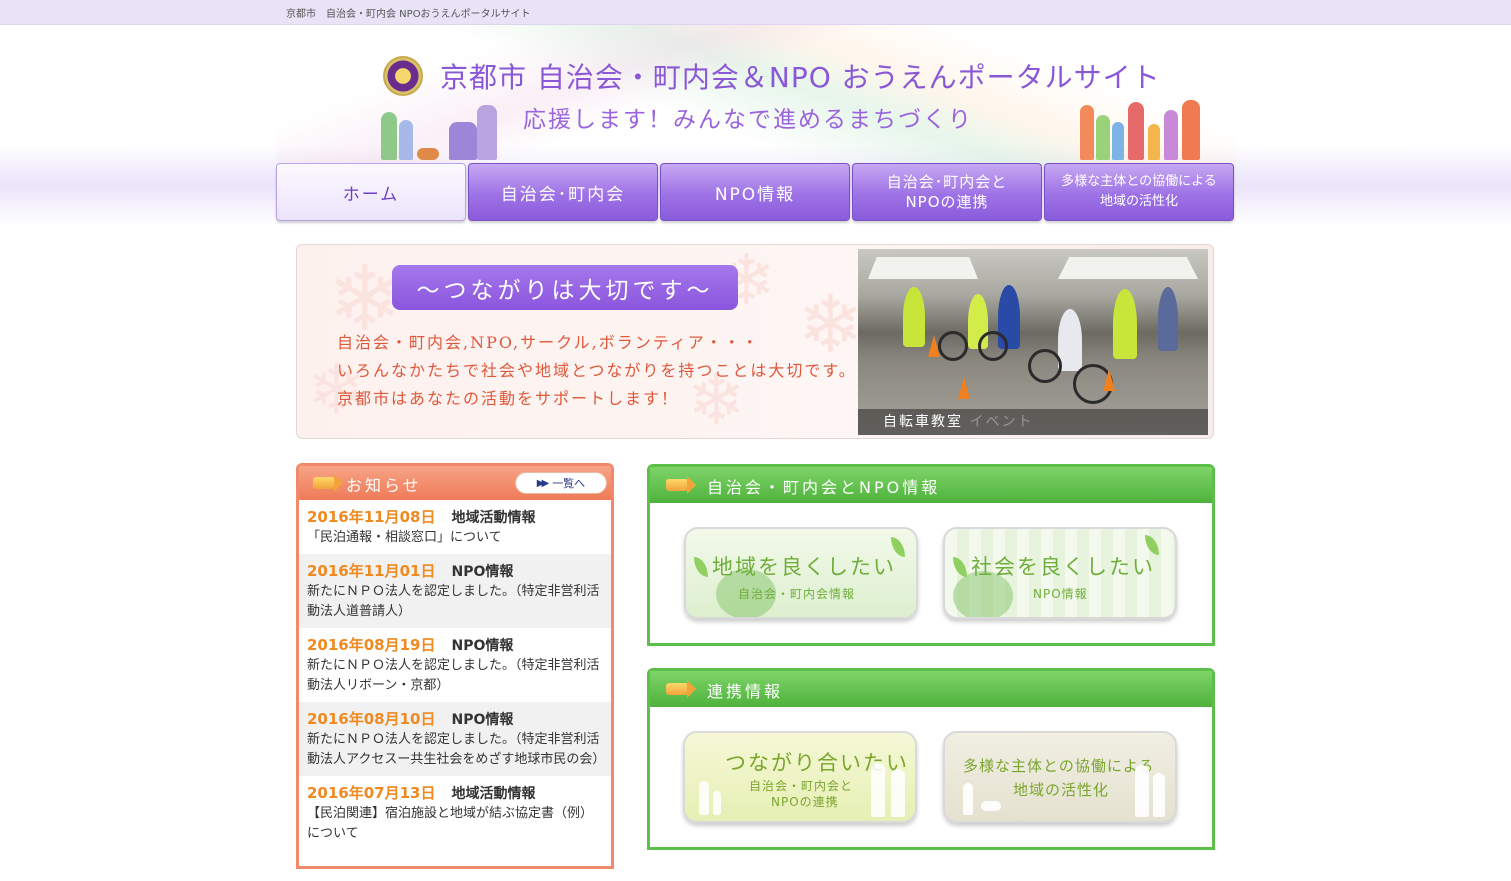 This screenshot has height=881, width=1511. I want to click on double-arrow-icon: ▶▶, so click(543, 483).